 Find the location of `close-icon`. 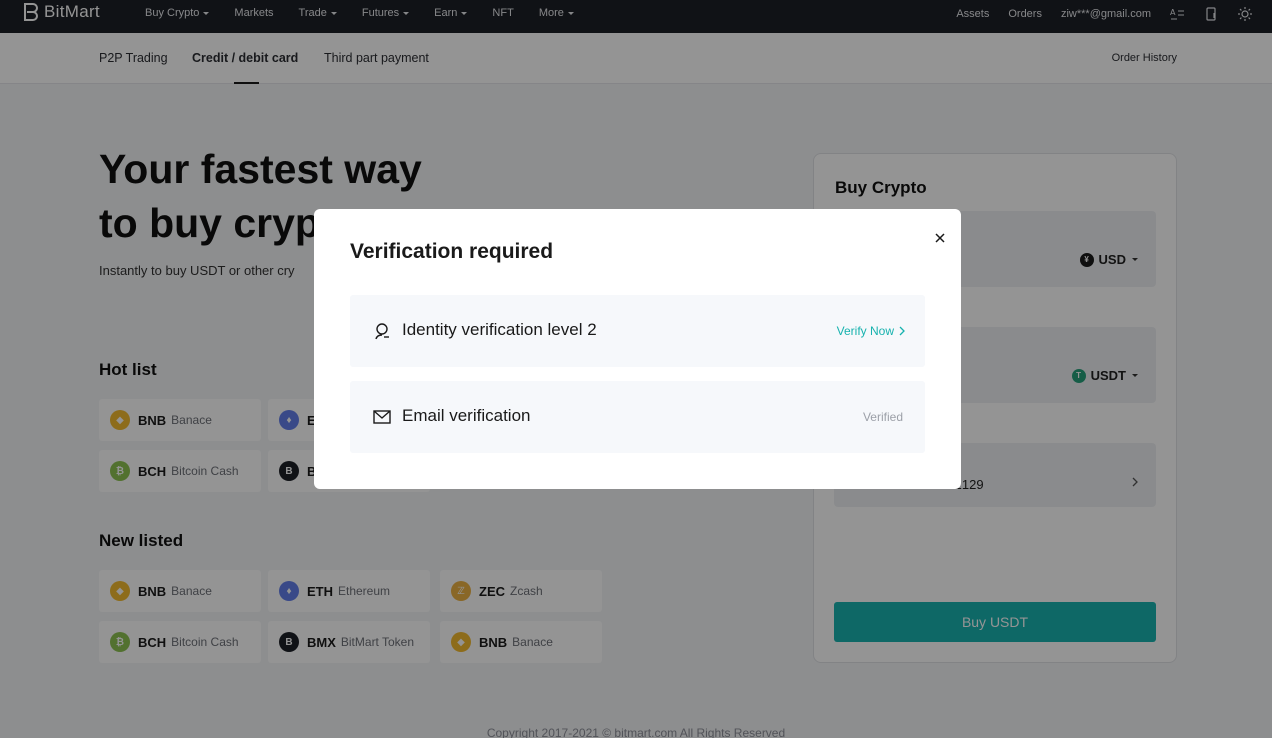

close-icon is located at coordinates (940, 238).